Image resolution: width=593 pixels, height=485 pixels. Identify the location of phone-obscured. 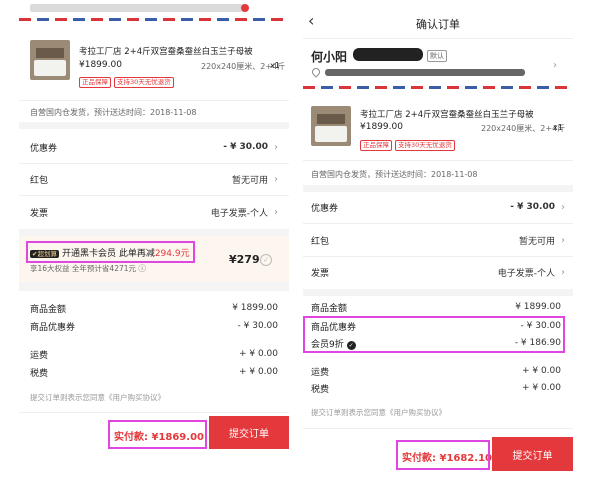
(388, 54).